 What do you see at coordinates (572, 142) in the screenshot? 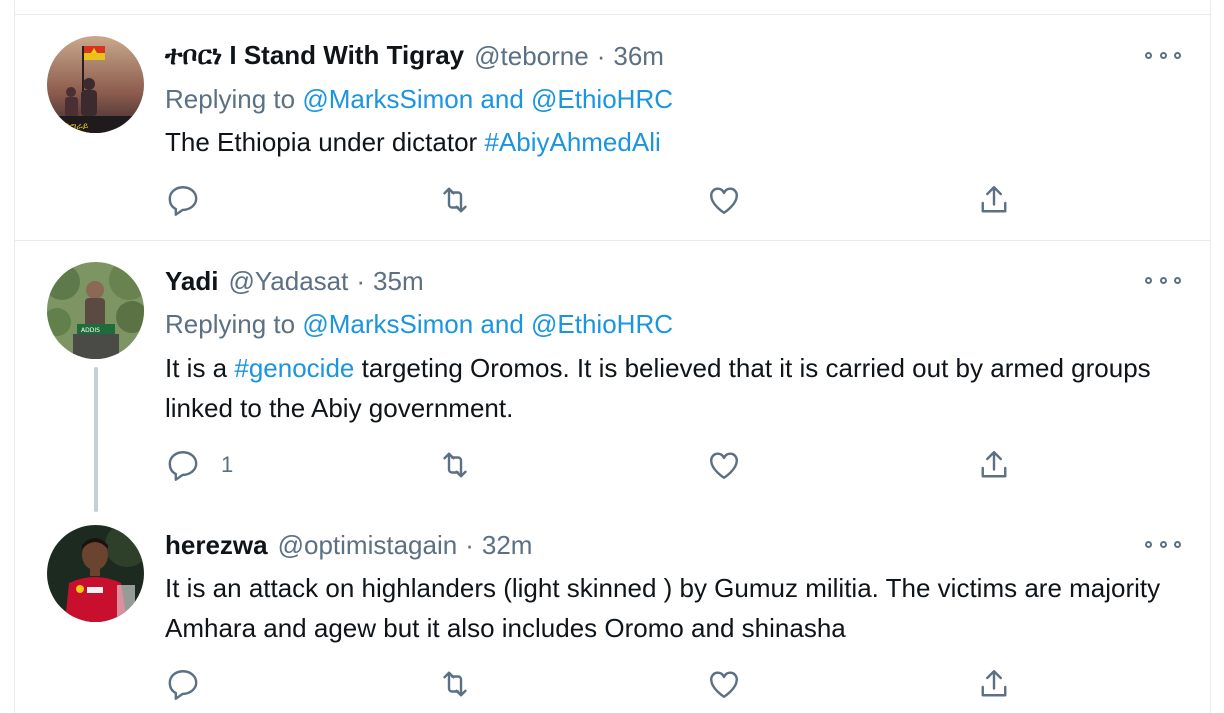
I see `hashtag-link: #AbiyAhmedAli` at bounding box center [572, 142].